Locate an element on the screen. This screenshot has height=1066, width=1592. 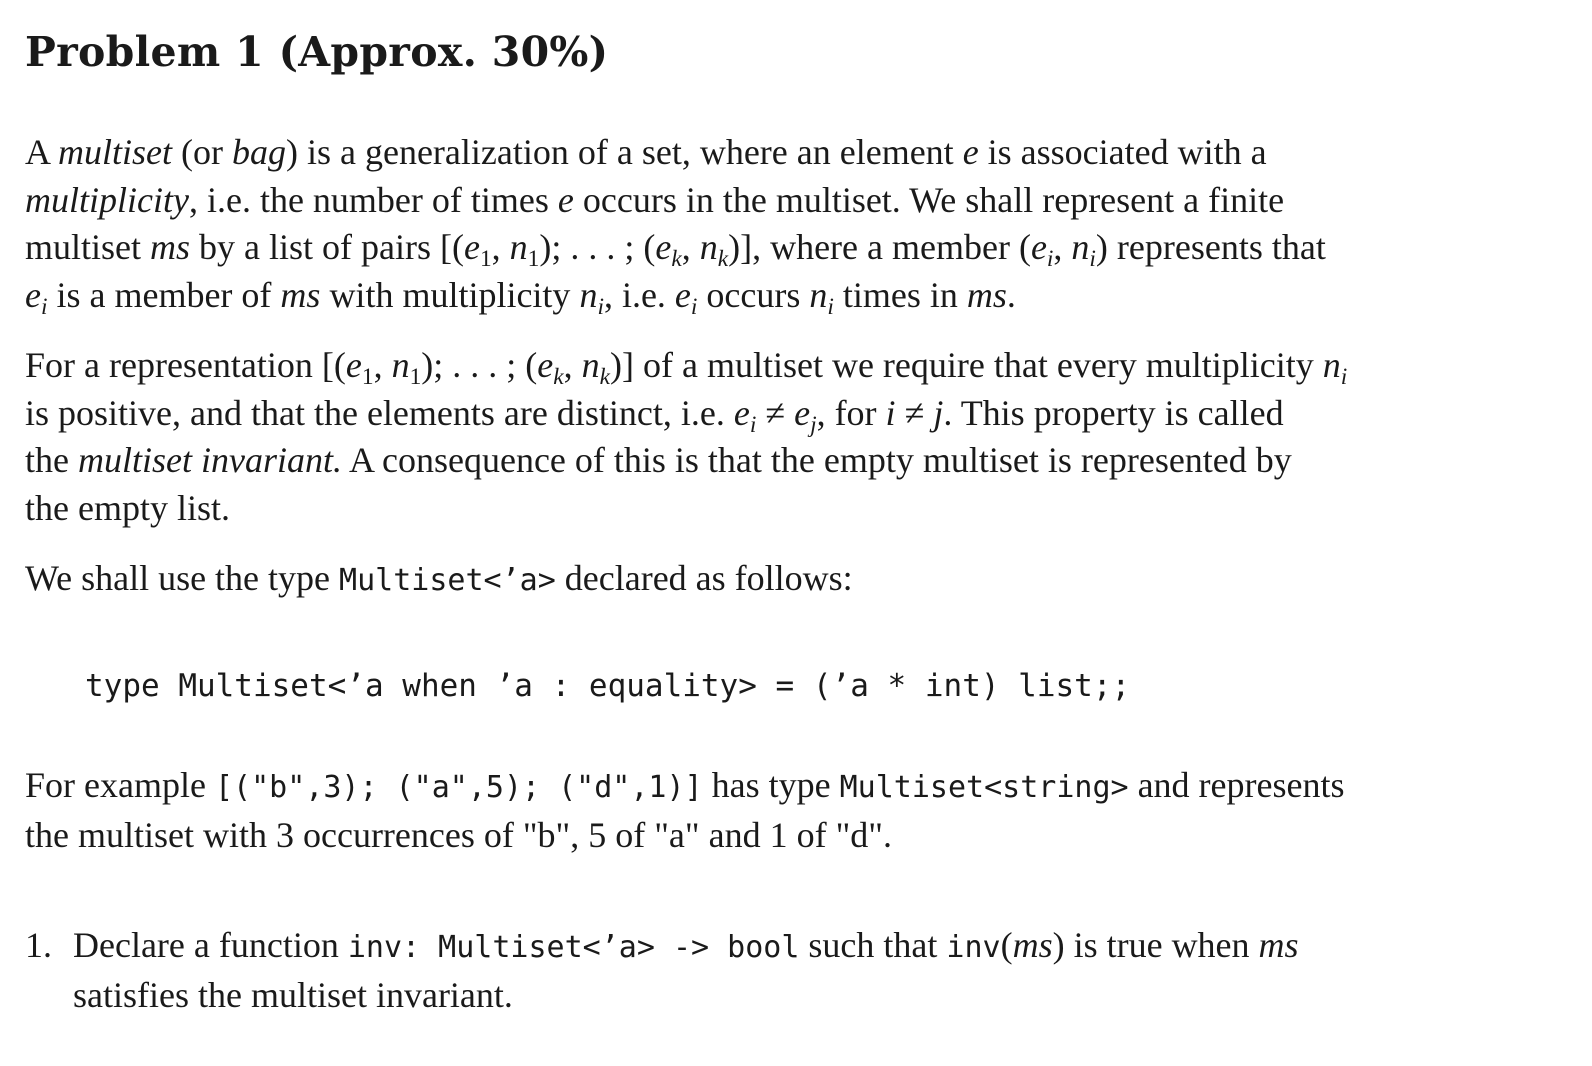
inline-code: inv: Multiset<’a> -> bool is located at coordinates (573, 947).